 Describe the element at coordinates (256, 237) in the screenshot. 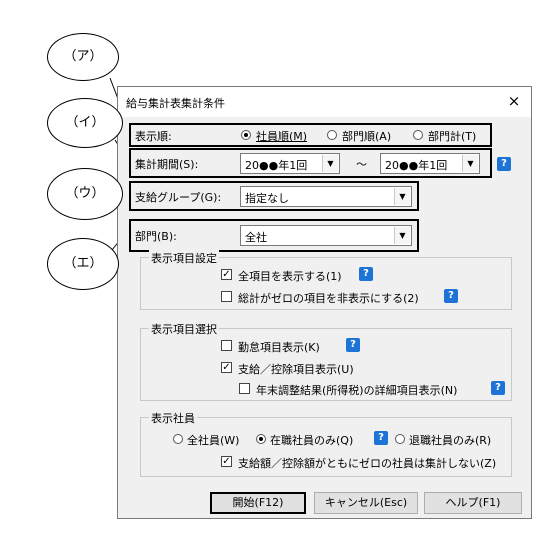

I see `department-value: 全社` at that location.